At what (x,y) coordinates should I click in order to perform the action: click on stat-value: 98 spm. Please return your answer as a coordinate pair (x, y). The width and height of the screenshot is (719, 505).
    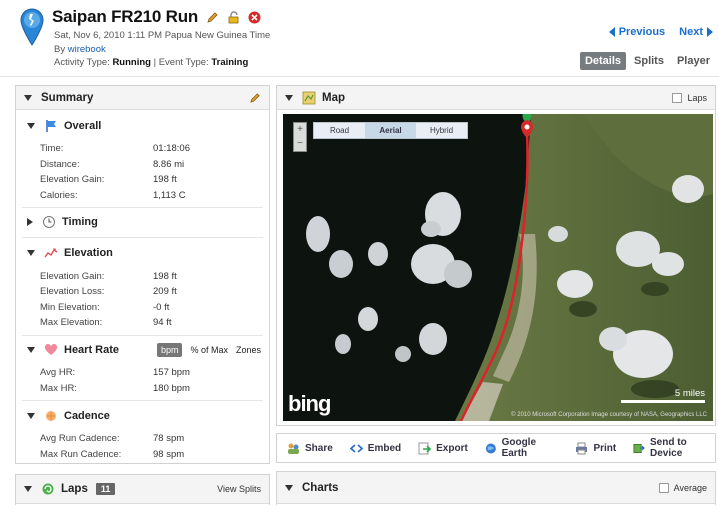
    Looking at the image, I should click on (169, 454).